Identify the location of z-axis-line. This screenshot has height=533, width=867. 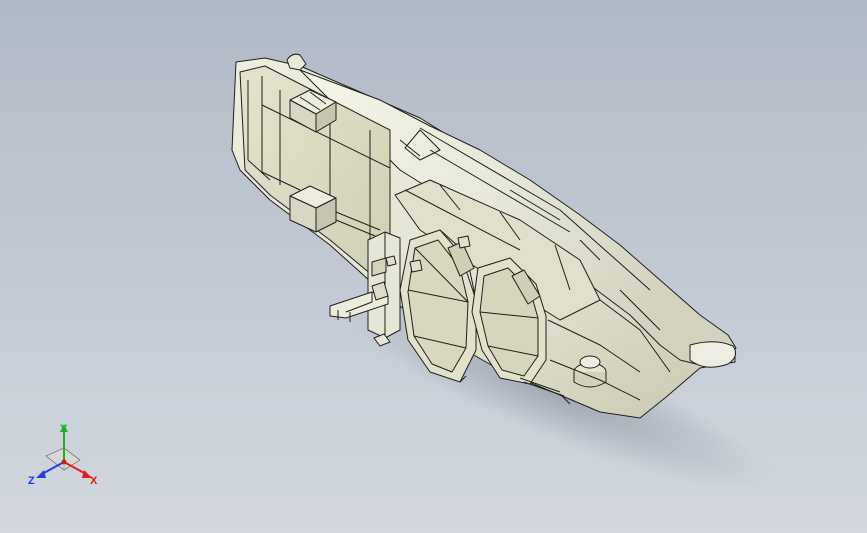
(53, 468).